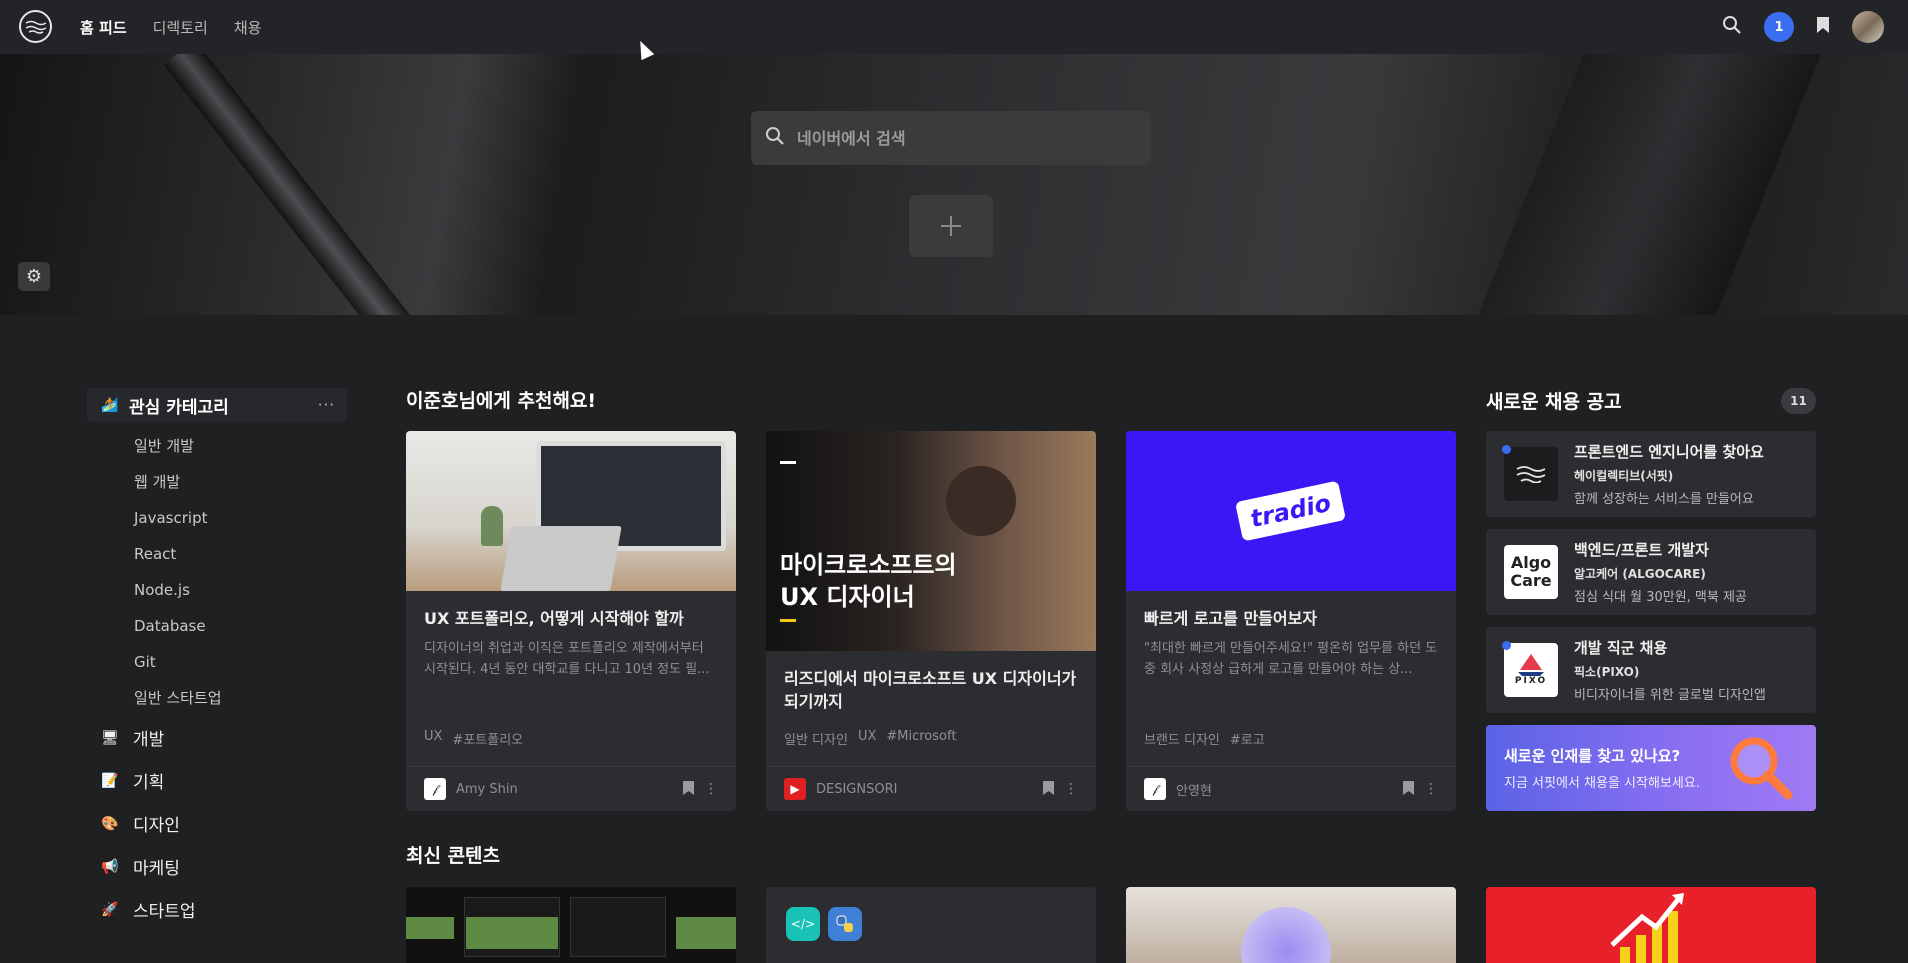  Describe the element at coordinates (240, 590) in the screenshot. I see `subcategory-item: Node.js` at that location.